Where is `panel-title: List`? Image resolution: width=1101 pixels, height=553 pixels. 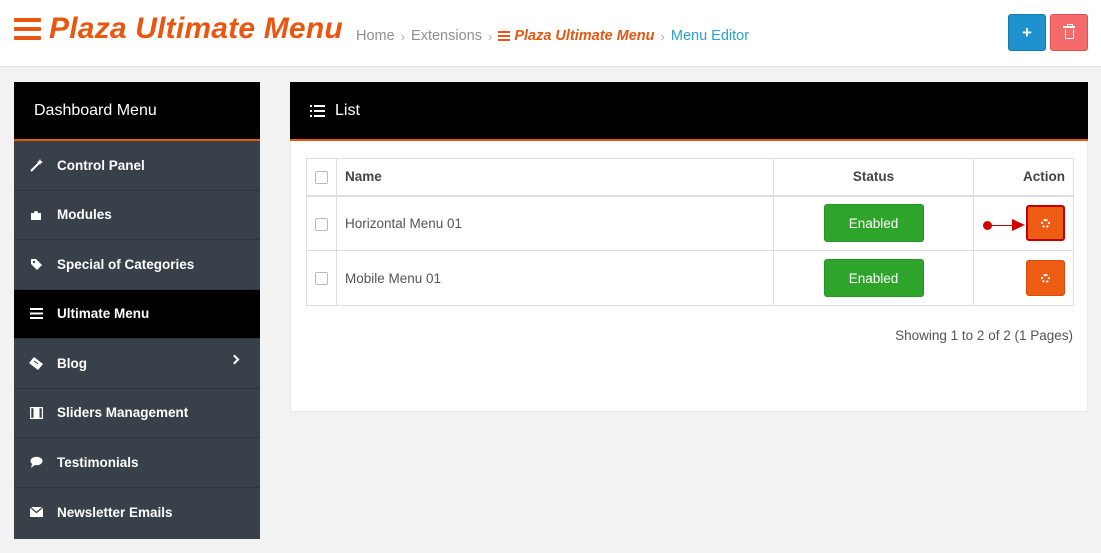
panel-title: List is located at coordinates (347, 110).